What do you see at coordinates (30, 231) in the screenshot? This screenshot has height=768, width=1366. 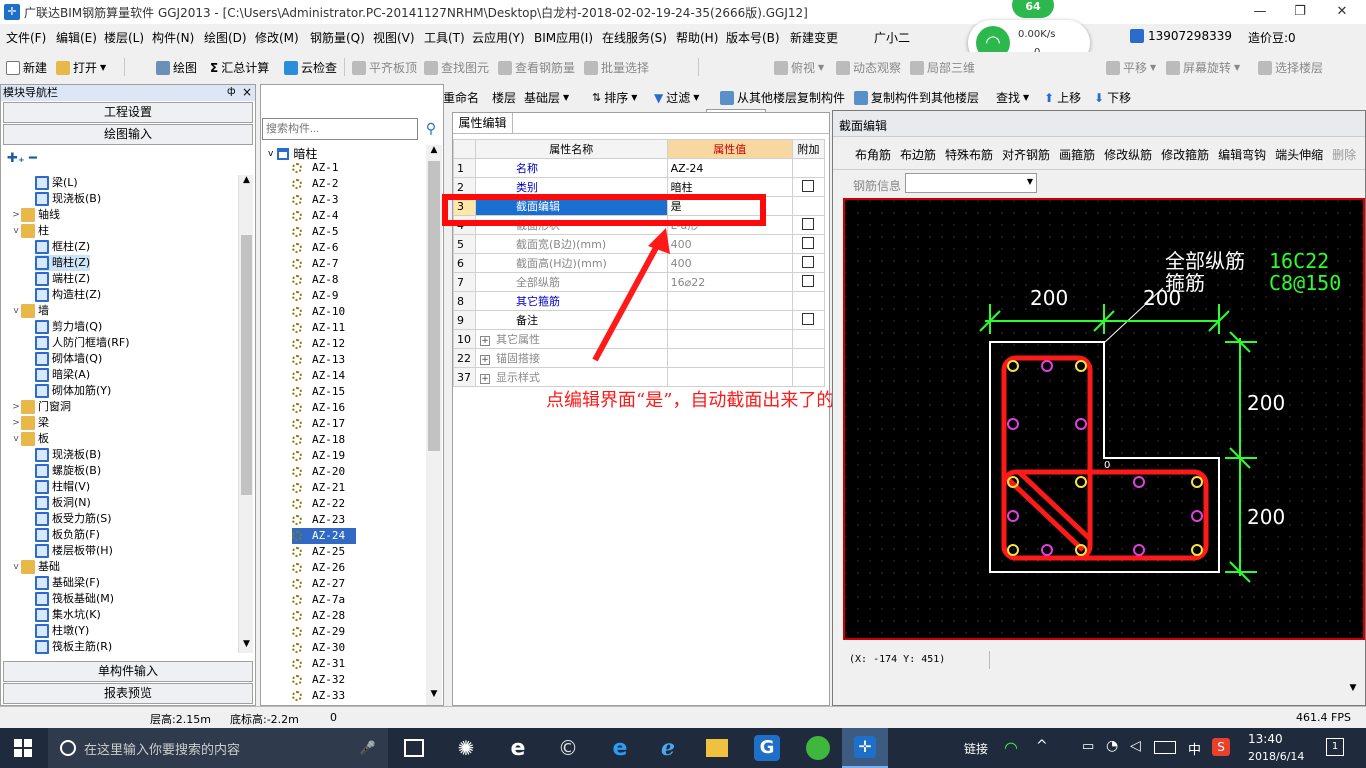 I see `nav-tree-item: v柱` at bounding box center [30, 231].